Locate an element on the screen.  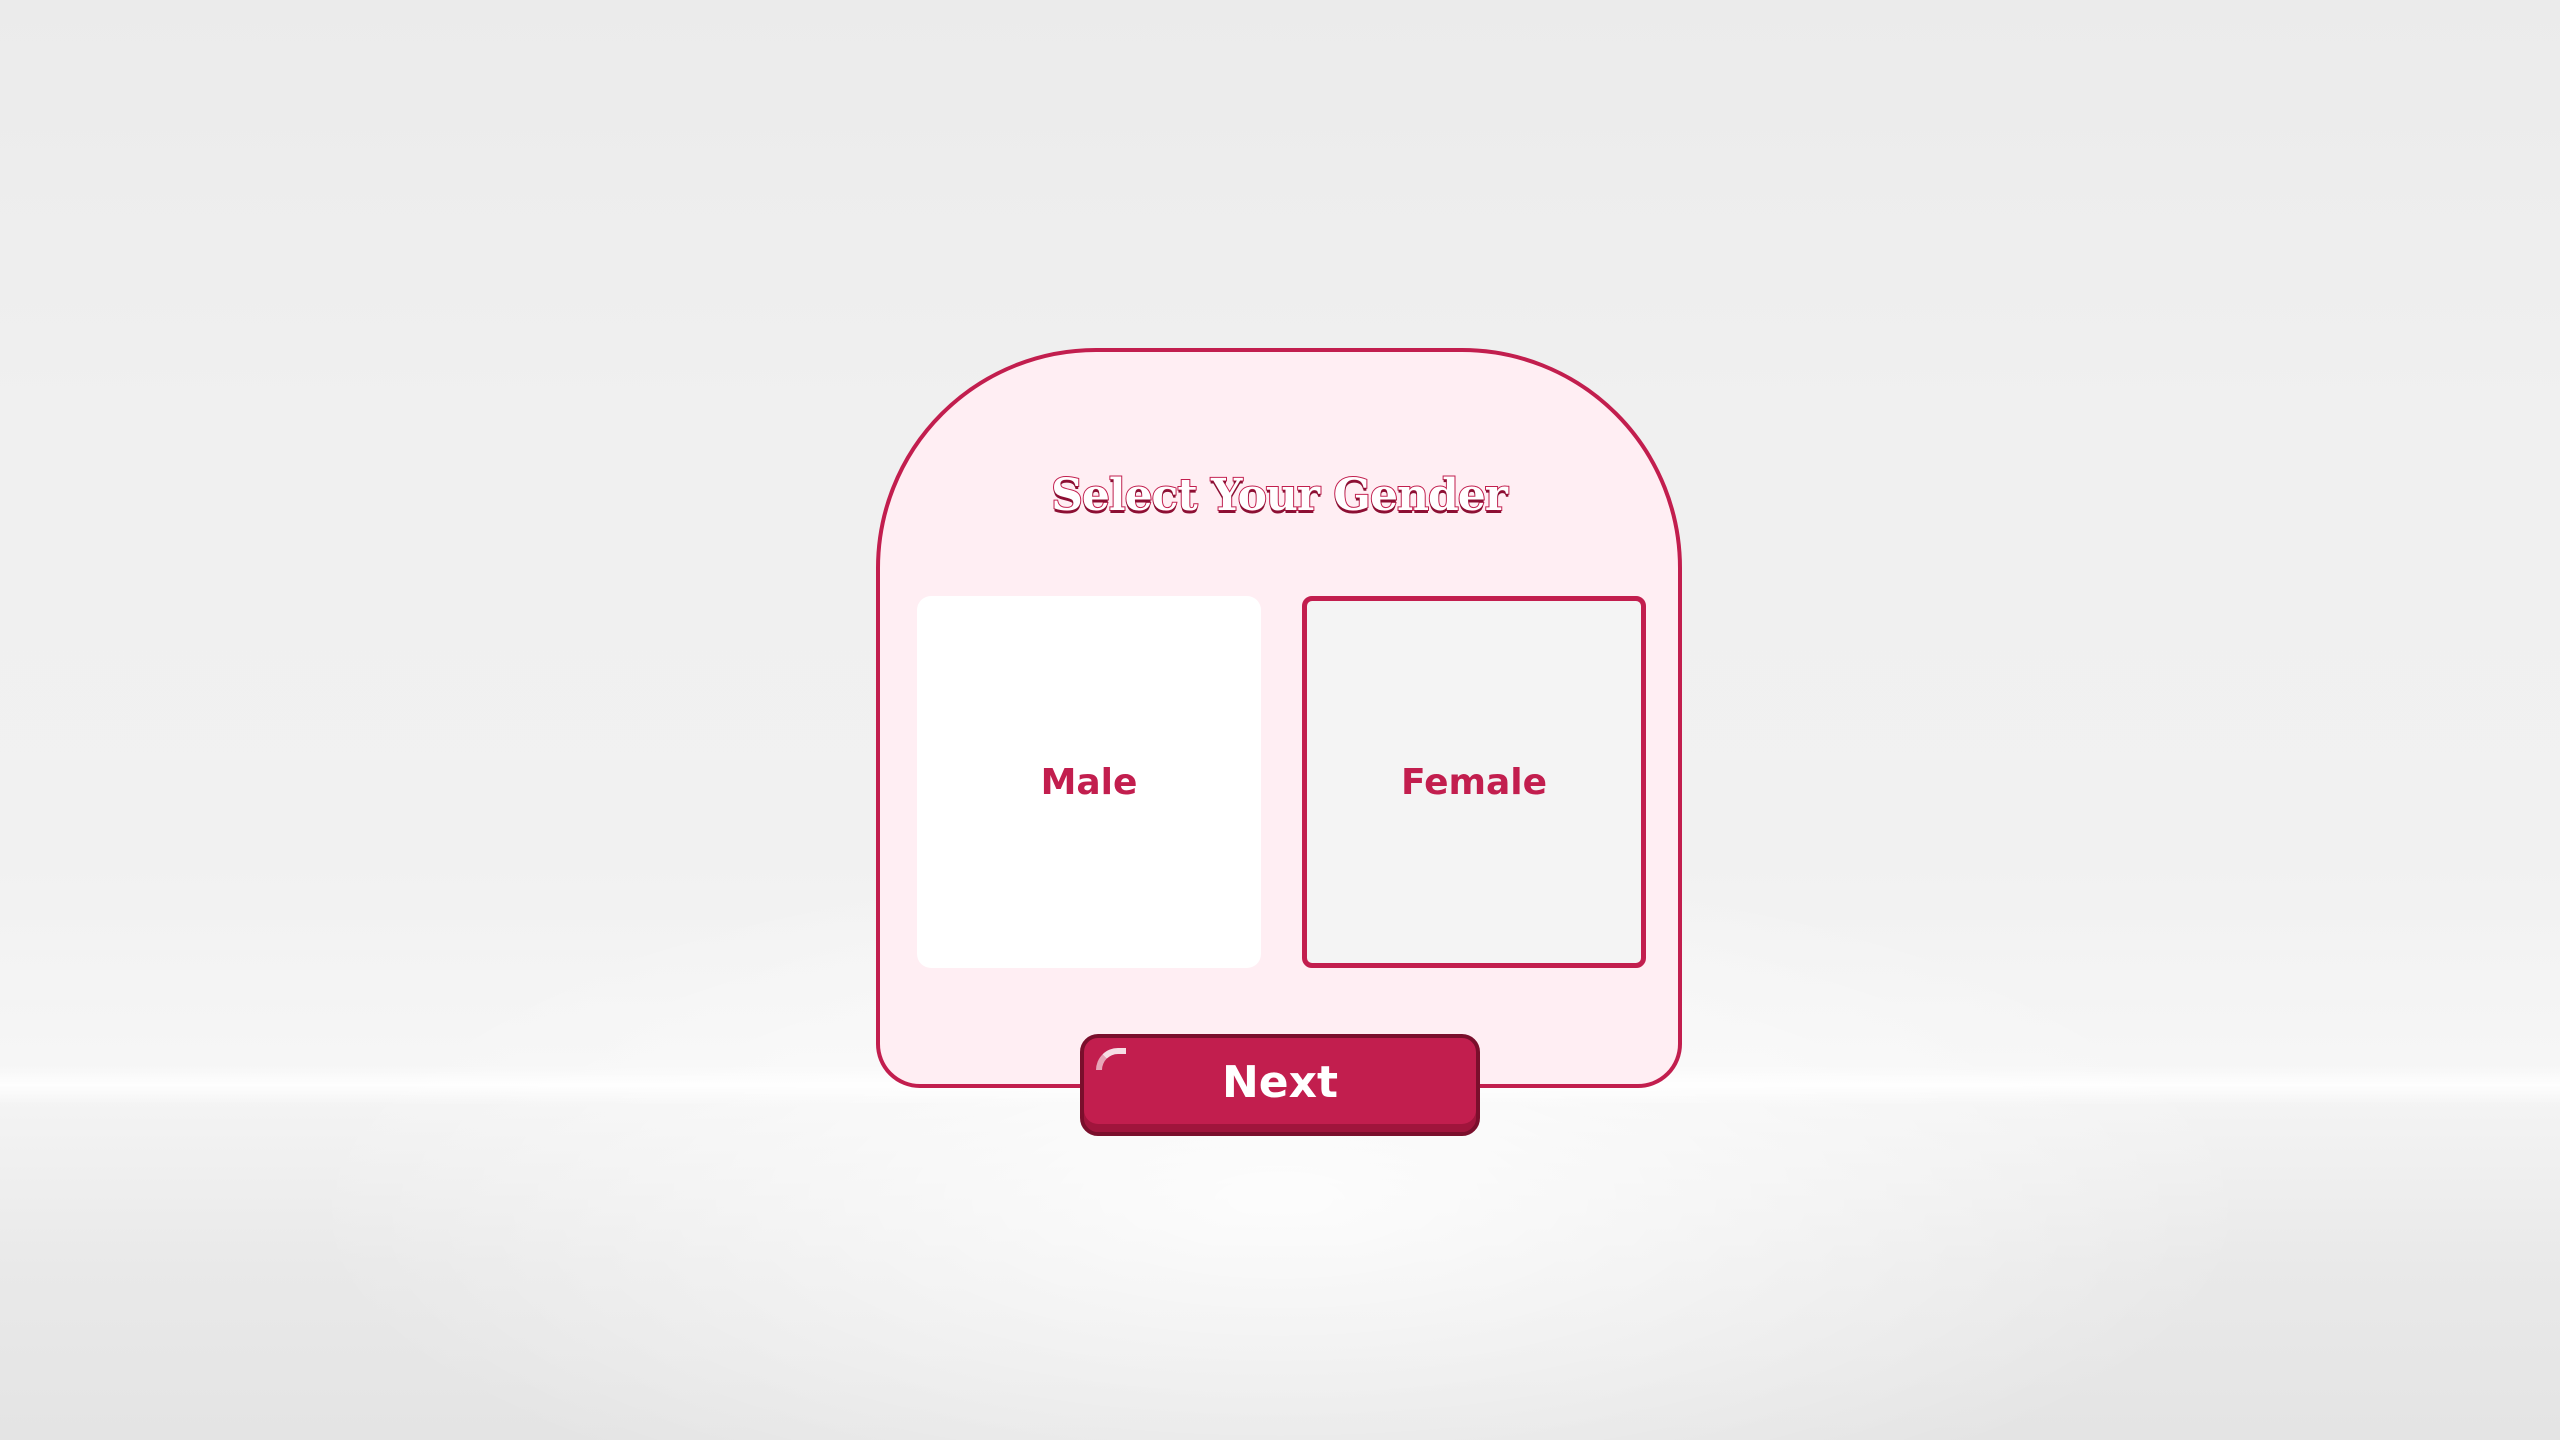
female-option-label: Female is located at coordinates (1474, 782).